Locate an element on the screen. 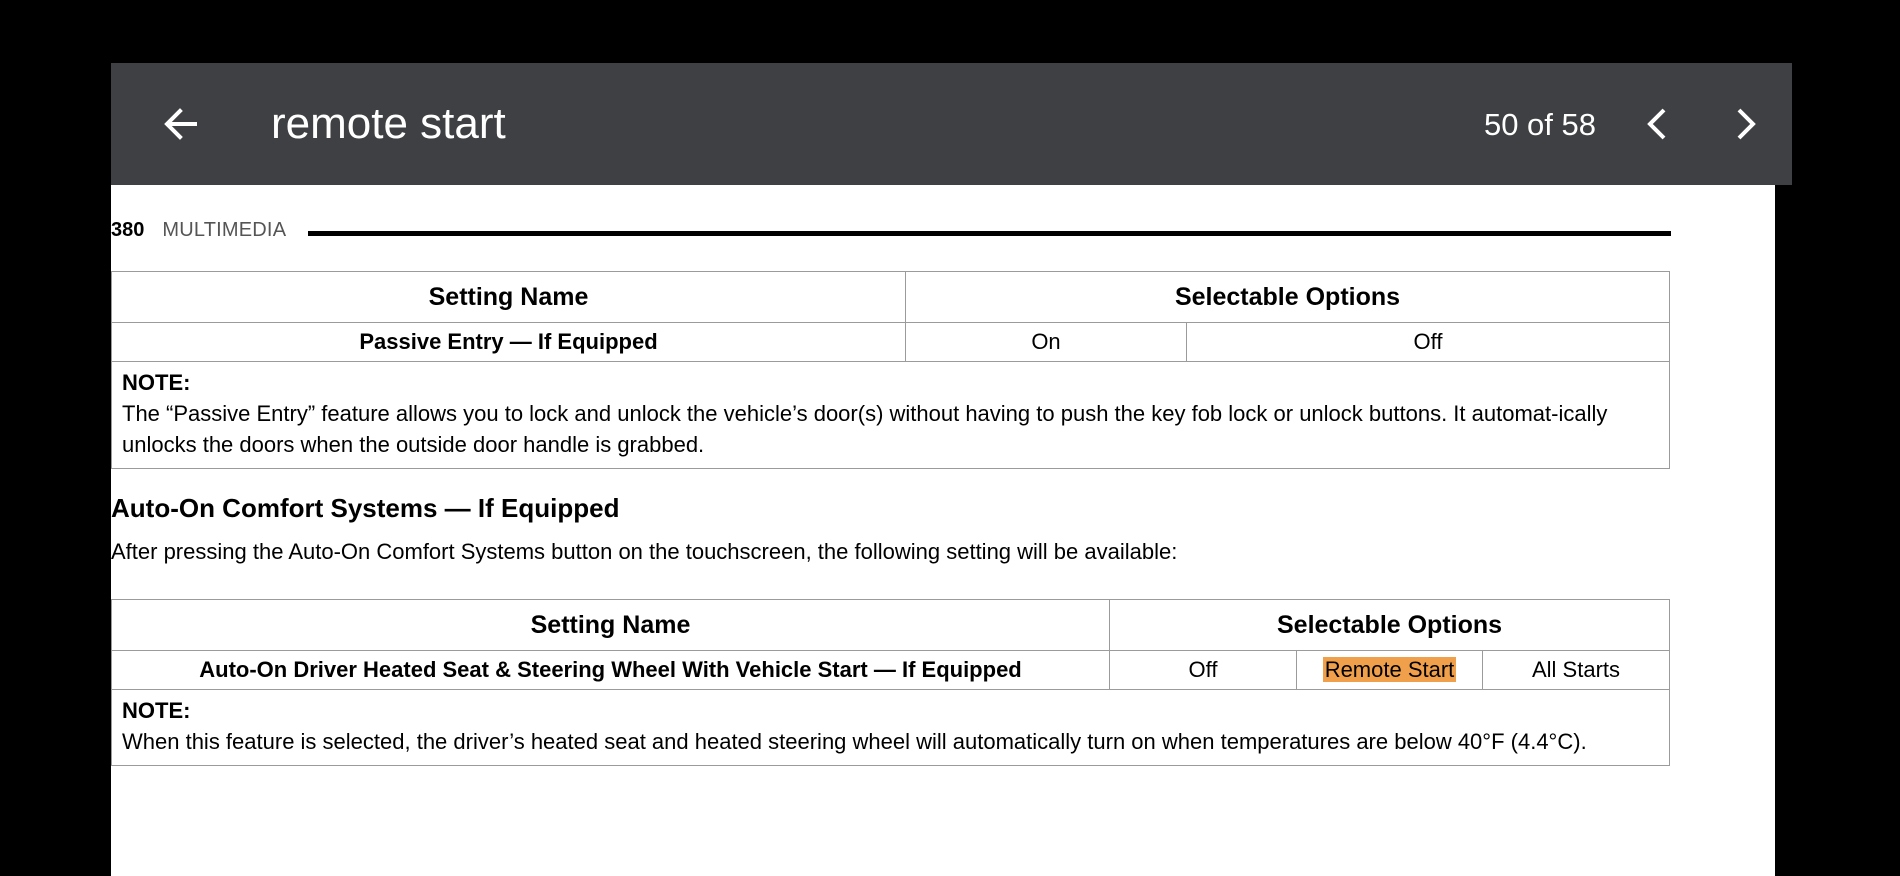 The width and height of the screenshot is (1900, 876). search-match-highlight: Remote Start is located at coordinates (1389, 669).